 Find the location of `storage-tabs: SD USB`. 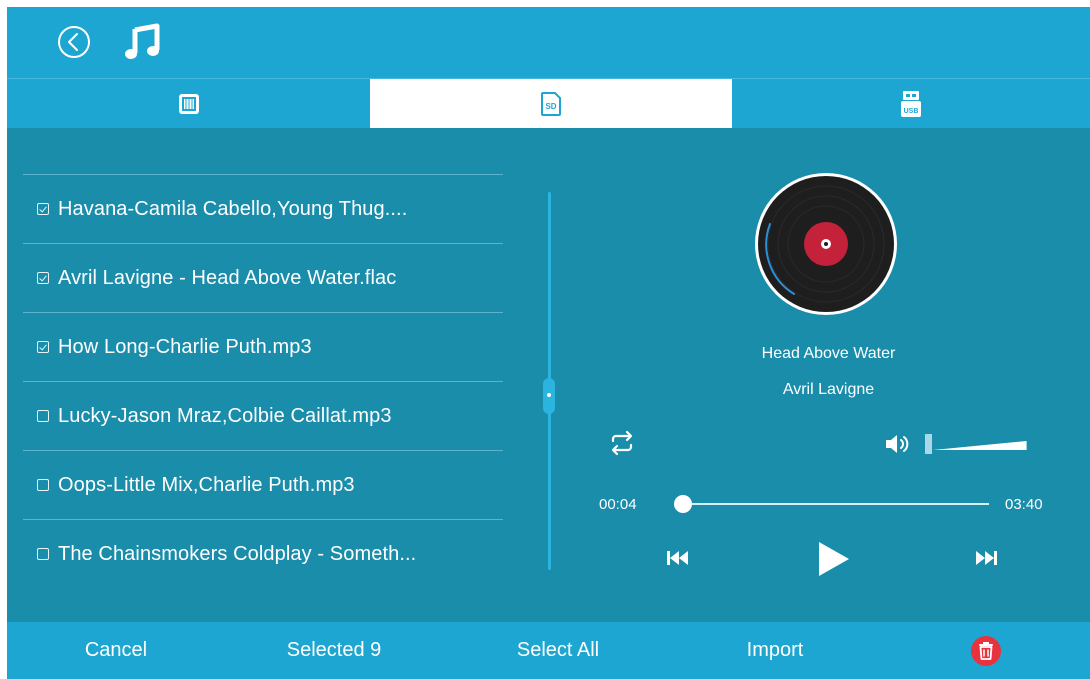

storage-tabs: SD USB is located at coordinates (548, 103).